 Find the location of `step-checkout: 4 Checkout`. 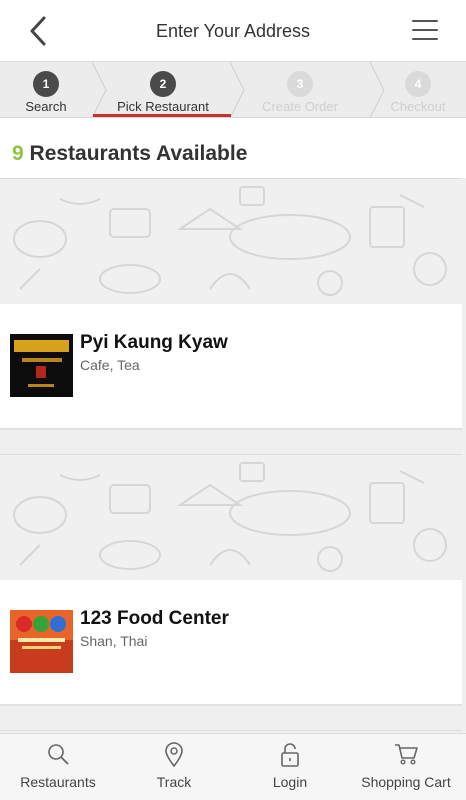

step-checkout: 4 Checkout is located at coordinates (418, 90).